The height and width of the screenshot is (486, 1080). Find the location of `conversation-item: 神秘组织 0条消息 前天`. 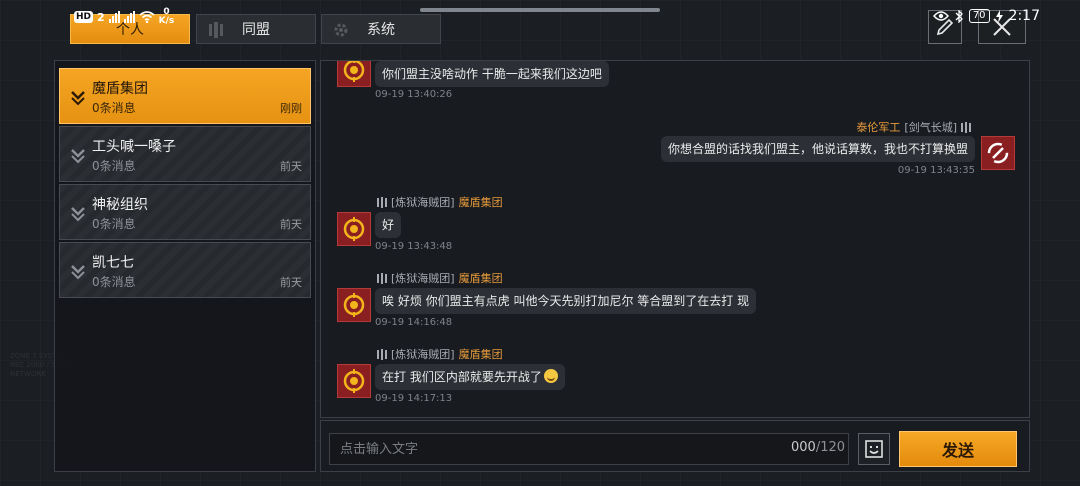

conversation-item: 神秘组织 0条消息 前天 is located at coordinates (185, 212).